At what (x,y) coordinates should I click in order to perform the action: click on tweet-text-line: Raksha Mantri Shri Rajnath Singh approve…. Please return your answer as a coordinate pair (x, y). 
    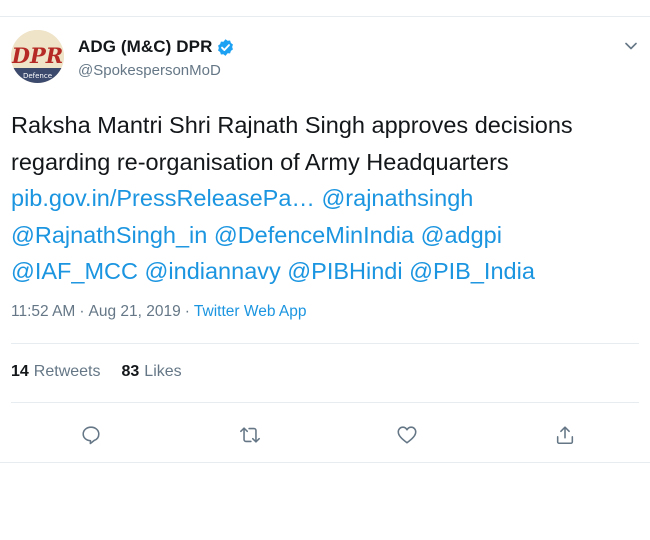
    Looking at the image, I should click on (323, 125).